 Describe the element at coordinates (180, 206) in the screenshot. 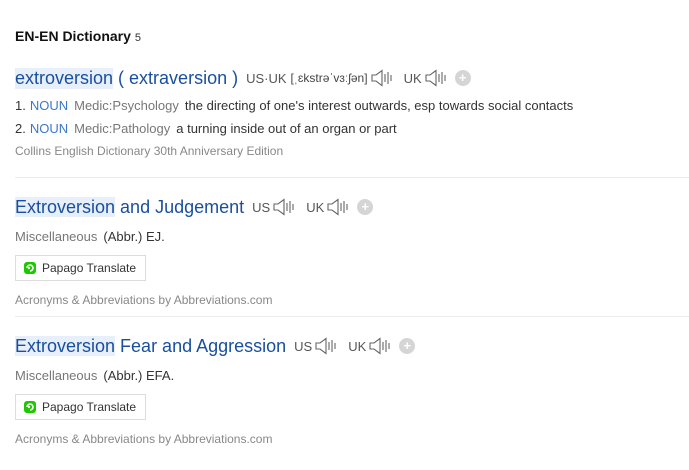

I see `headword-rest: and Judgement` at that location.